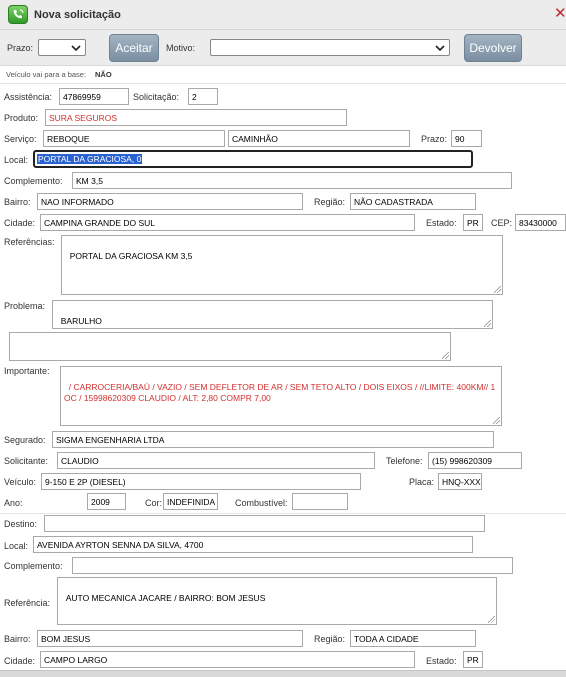  What do you see at coordinates (170, 638) in the screenshot?
I see `destino-bairro-field: BOM JESUS` at bounding box center [170, 638].